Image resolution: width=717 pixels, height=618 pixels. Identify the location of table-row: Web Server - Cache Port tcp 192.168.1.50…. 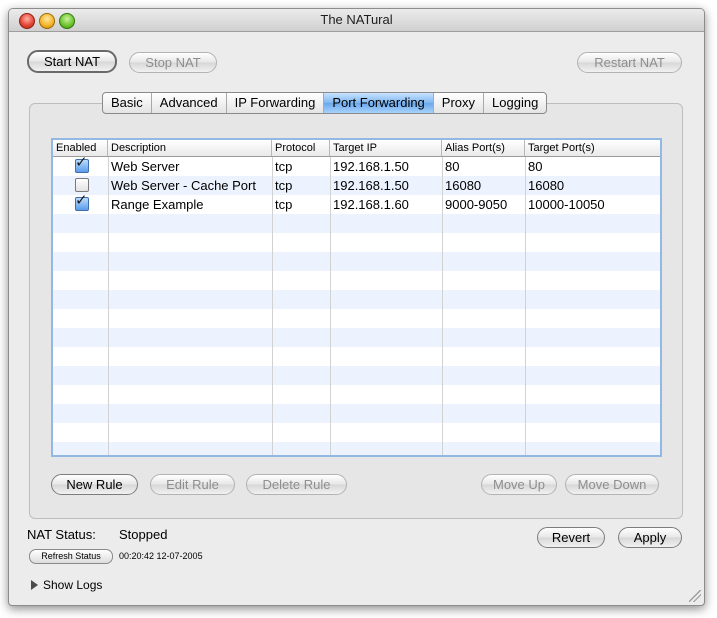
(356, 185).